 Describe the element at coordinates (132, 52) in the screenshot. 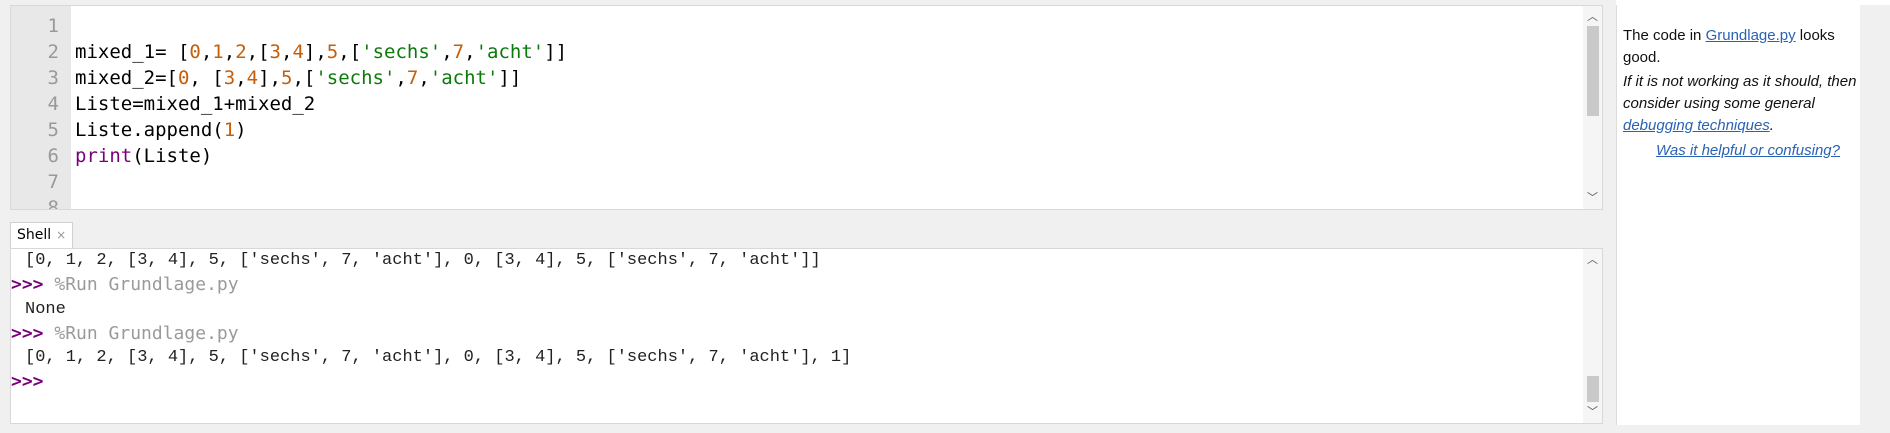

I see `code-token: mixed_1= [` at that location.